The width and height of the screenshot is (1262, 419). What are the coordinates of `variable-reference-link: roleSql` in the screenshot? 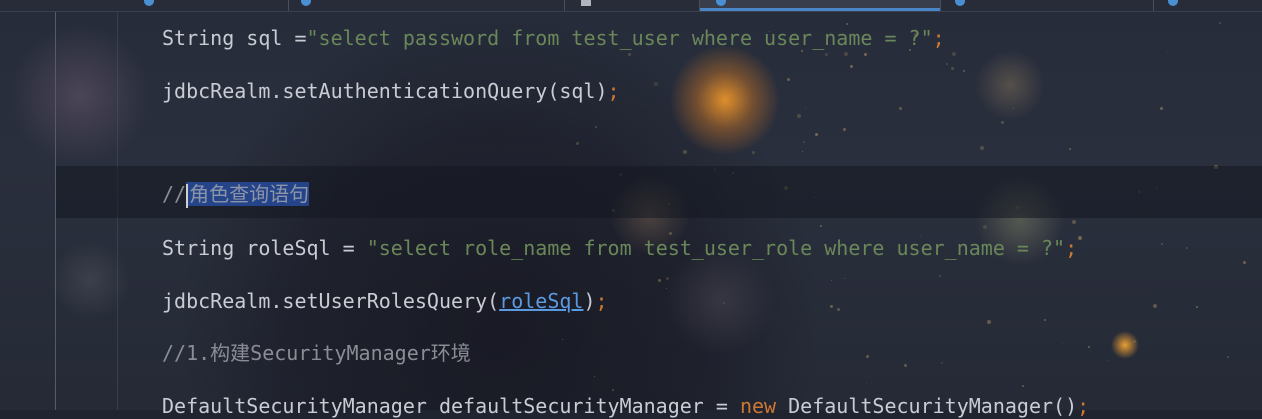 It's located at (541, 301).